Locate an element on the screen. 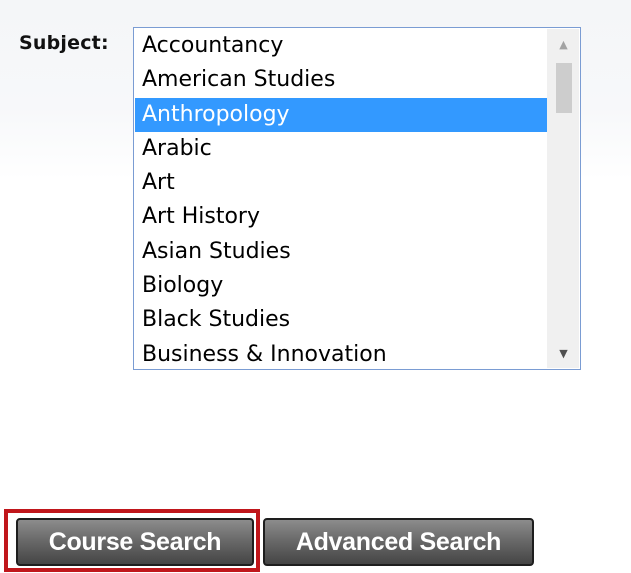 The width and height of the screenshot is (631, 573). course-search-highlight is located at coordinates (132, 540).